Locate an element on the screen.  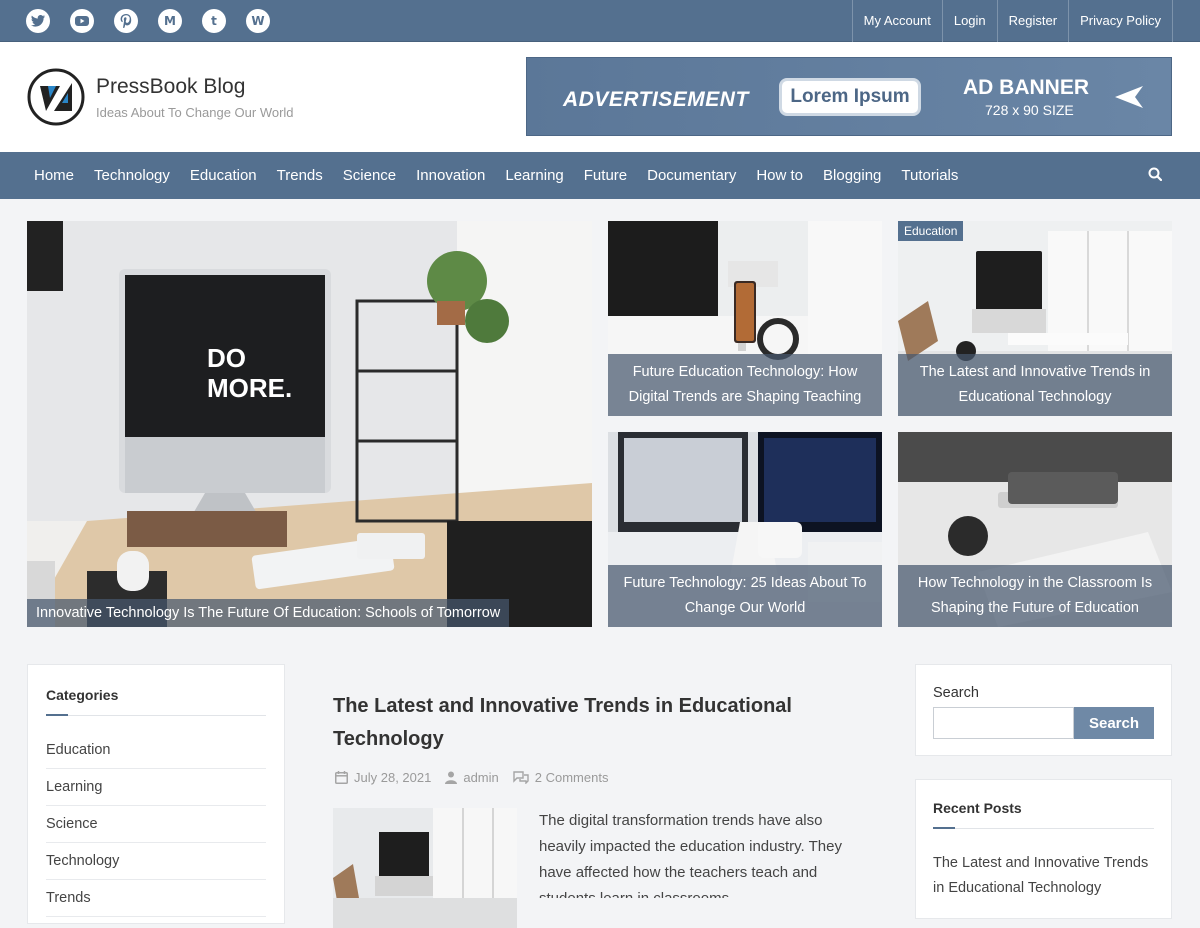
post-comments: 2 Comments is located at coordinates (560, 777).